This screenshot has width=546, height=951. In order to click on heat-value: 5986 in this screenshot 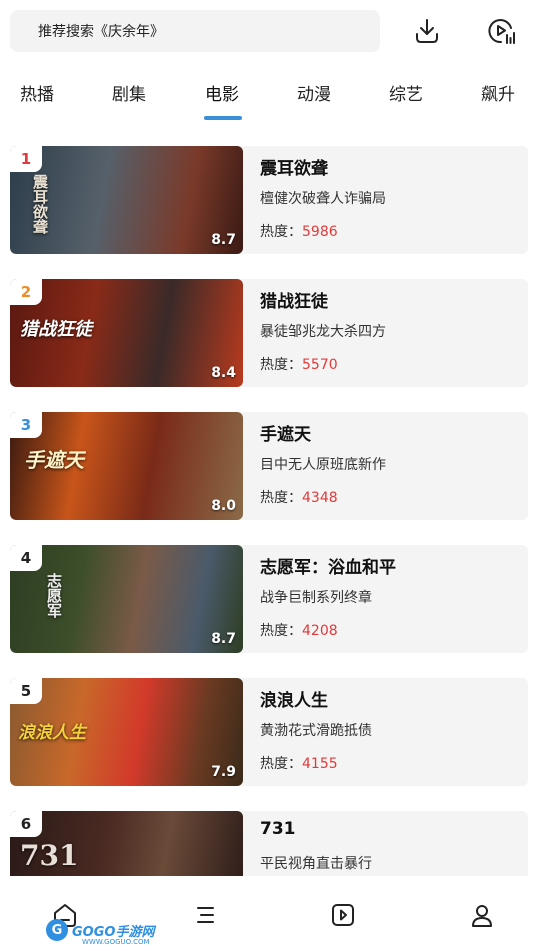, I will do `click(320, 232)`.